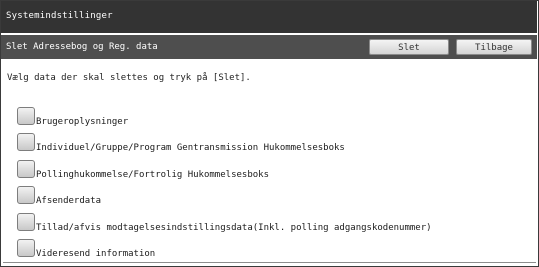 This screenshot has height=267, width=539. What do you see at coordinates (409, 47) in the screenshot?
I see `delete-button: Slet` at bounding box center [409, 47].